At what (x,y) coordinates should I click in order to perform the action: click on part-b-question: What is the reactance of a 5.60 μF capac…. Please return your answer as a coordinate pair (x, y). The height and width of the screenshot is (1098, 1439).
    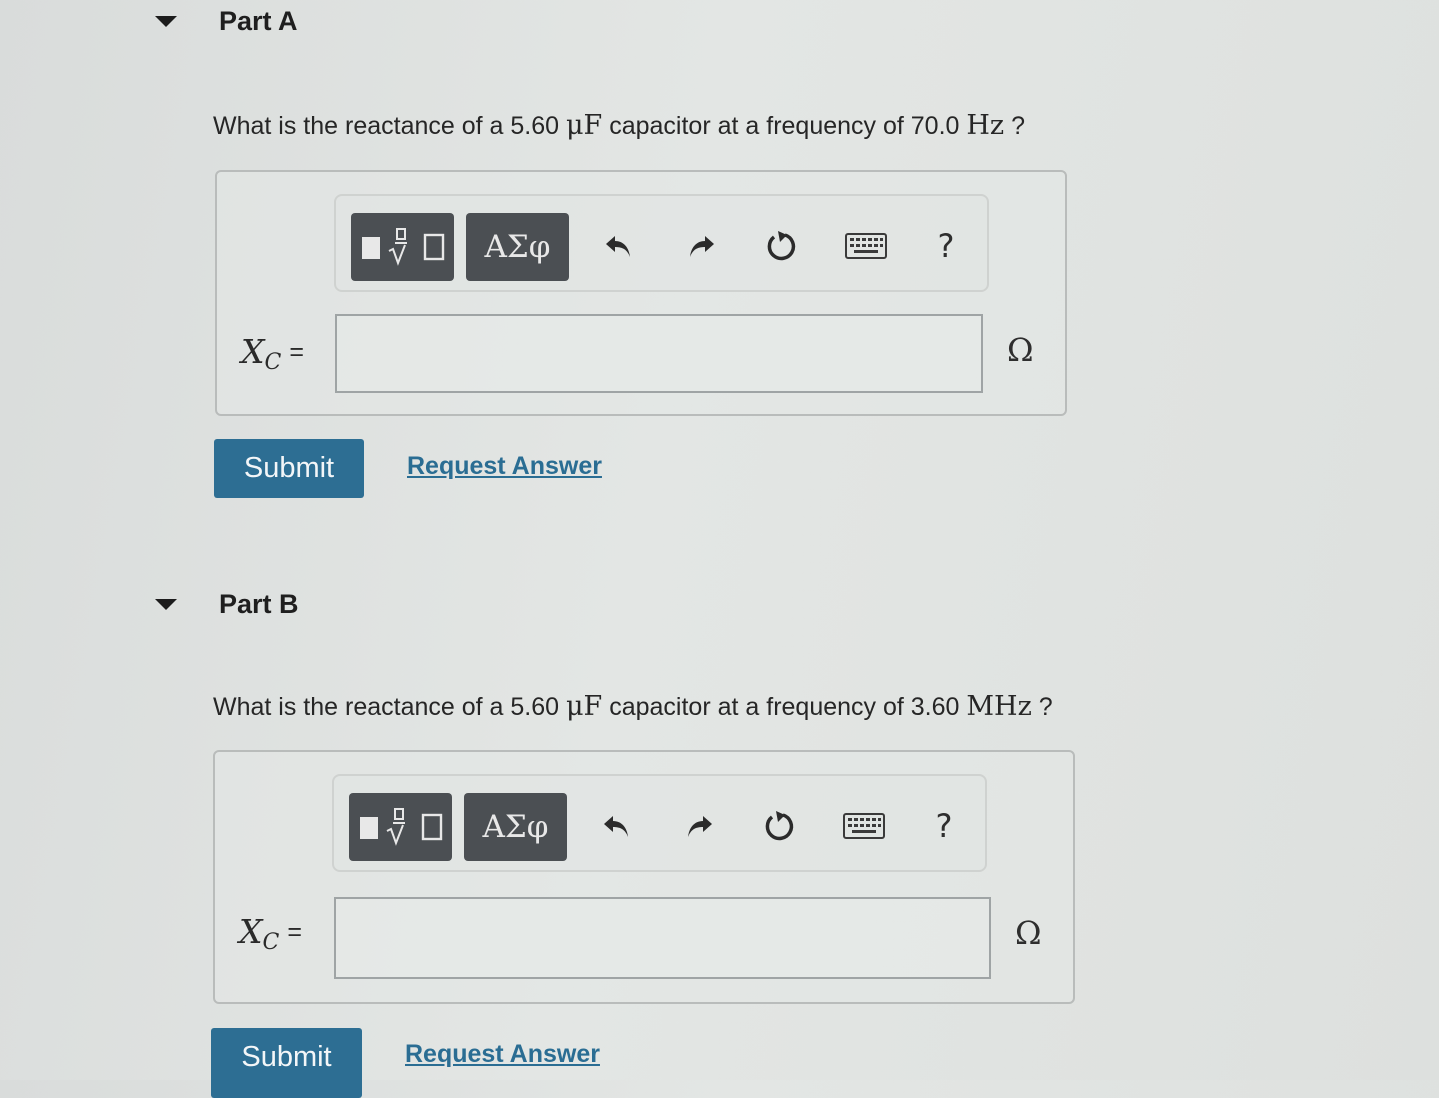
    Looking at the image, I should click on (633, 706).